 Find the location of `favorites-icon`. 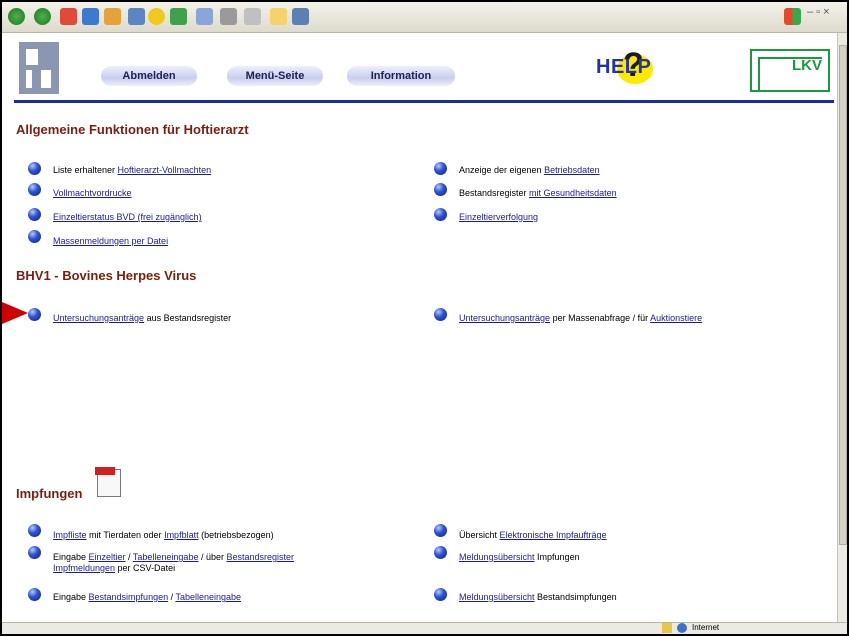

favorites-icon is located at coordinates (156, 16).